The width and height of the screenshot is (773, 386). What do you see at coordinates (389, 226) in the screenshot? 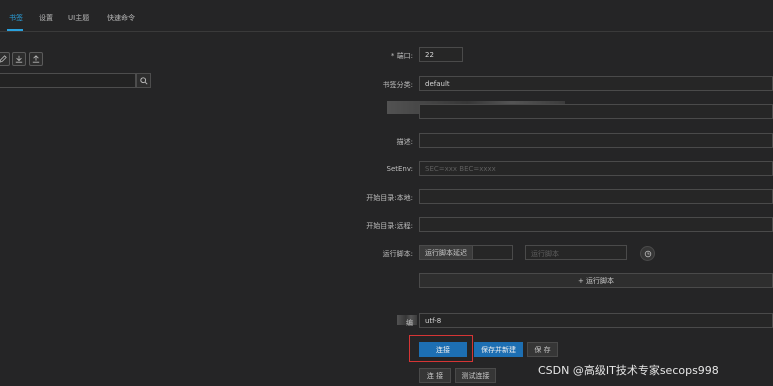
I see `start-dir-remote-label: 开始目录:远程:` at bounding box center [389, 226].